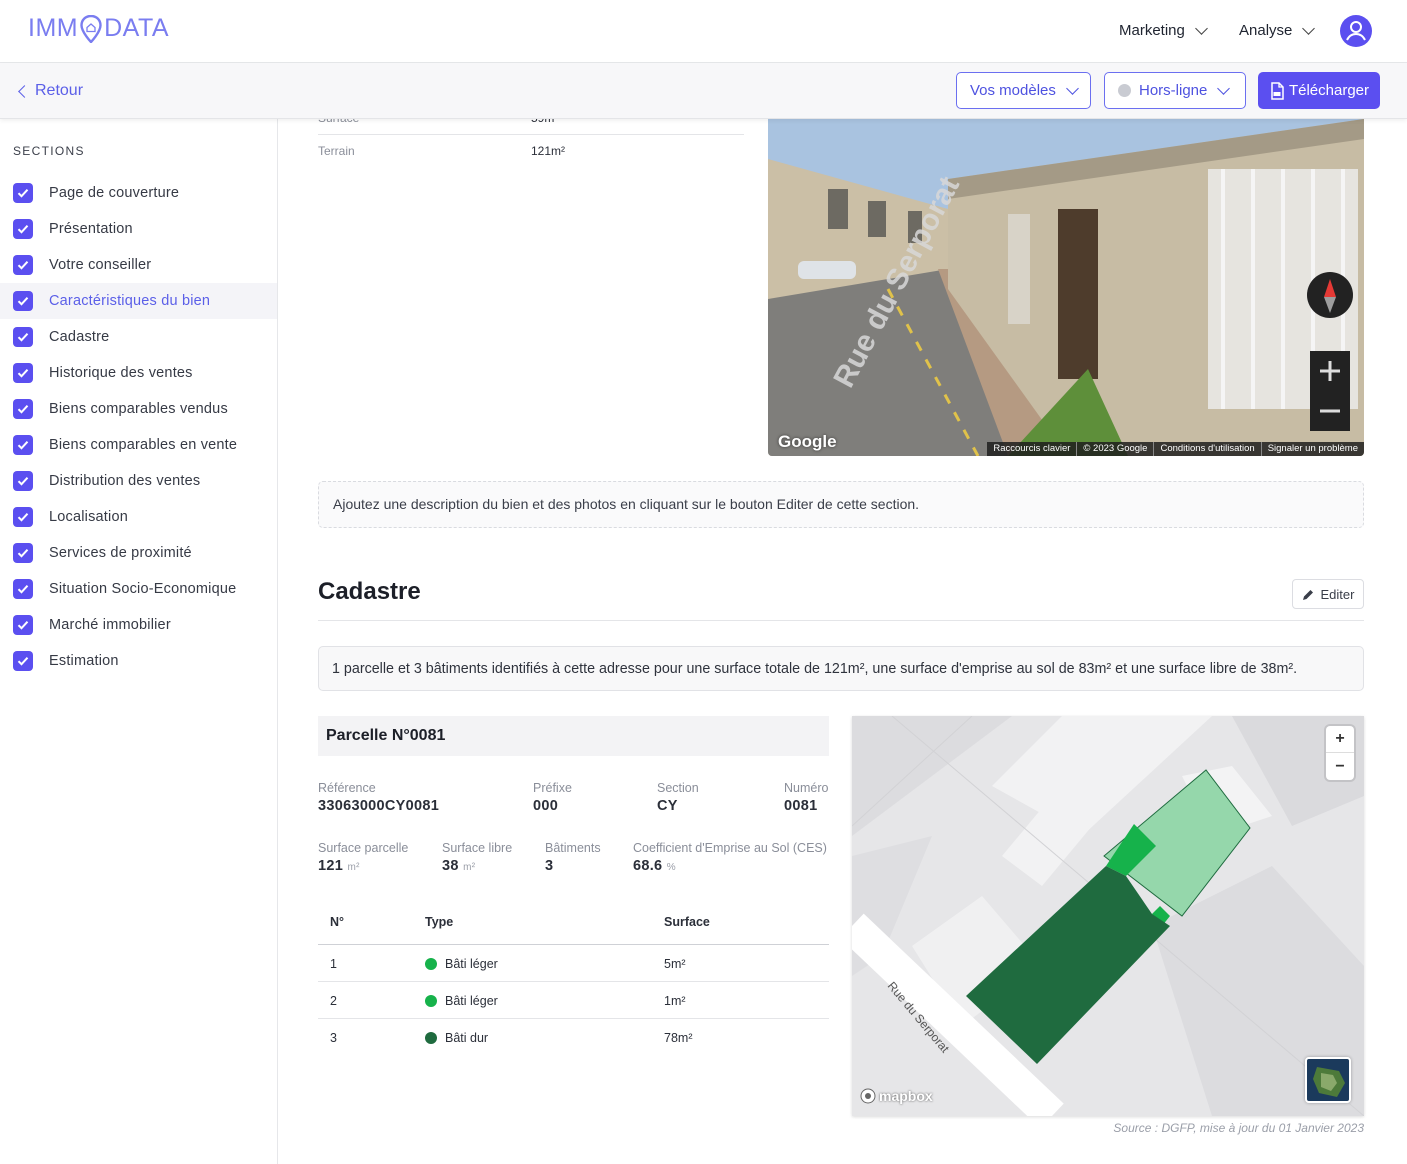 Image resolution: width=1407 pixels, height=1164 pixels. What do you see at coordinates (573, 848) in the screenshot?
I see `buildings-label: Bâtiments` at bounding box center [573, 848].